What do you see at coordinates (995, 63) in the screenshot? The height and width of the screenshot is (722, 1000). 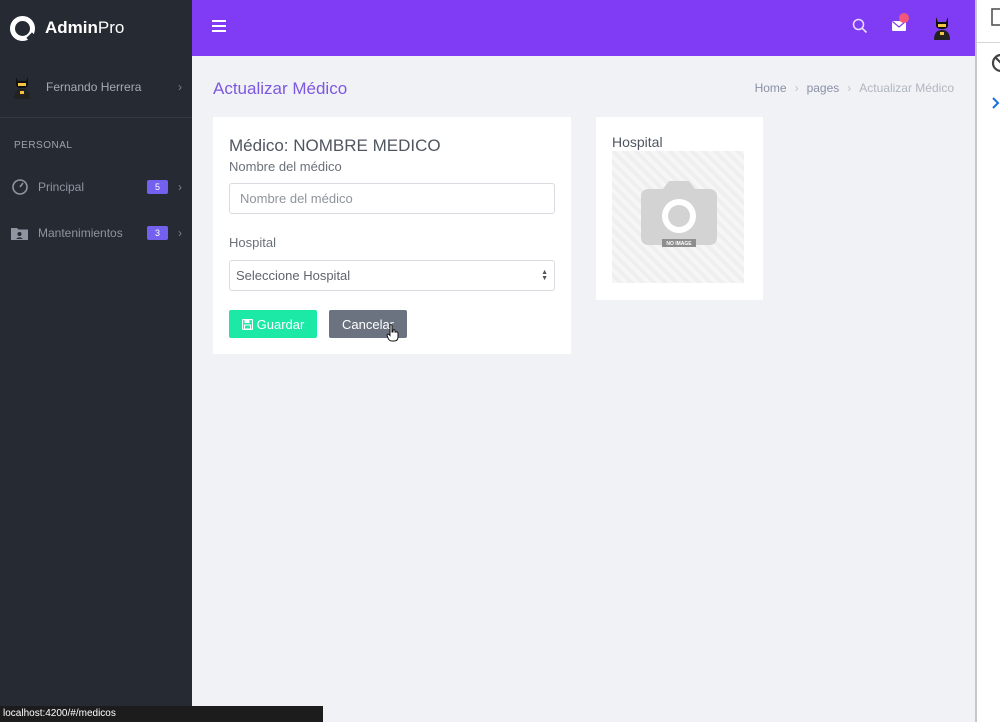 I see `block-icon` at bounding box center [995, 63].